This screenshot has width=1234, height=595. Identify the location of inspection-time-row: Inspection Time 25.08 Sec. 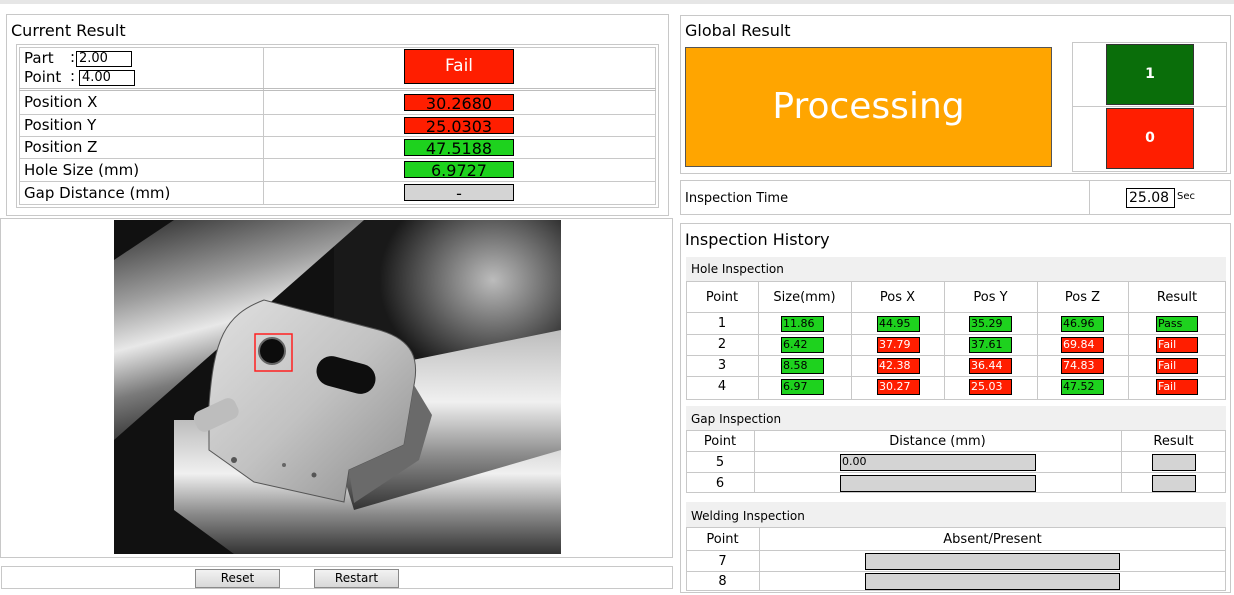
(955, 197).